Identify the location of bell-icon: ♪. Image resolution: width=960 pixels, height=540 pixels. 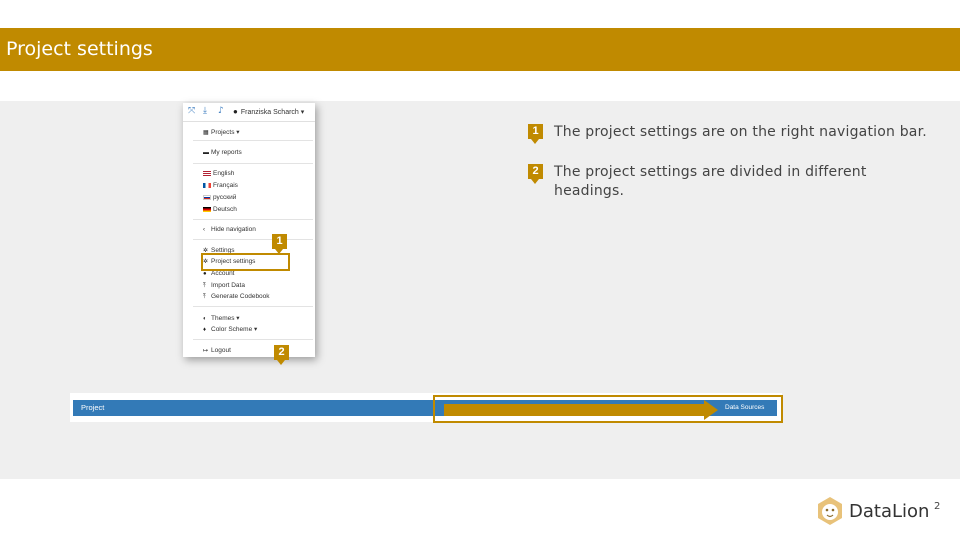
(221, 111).